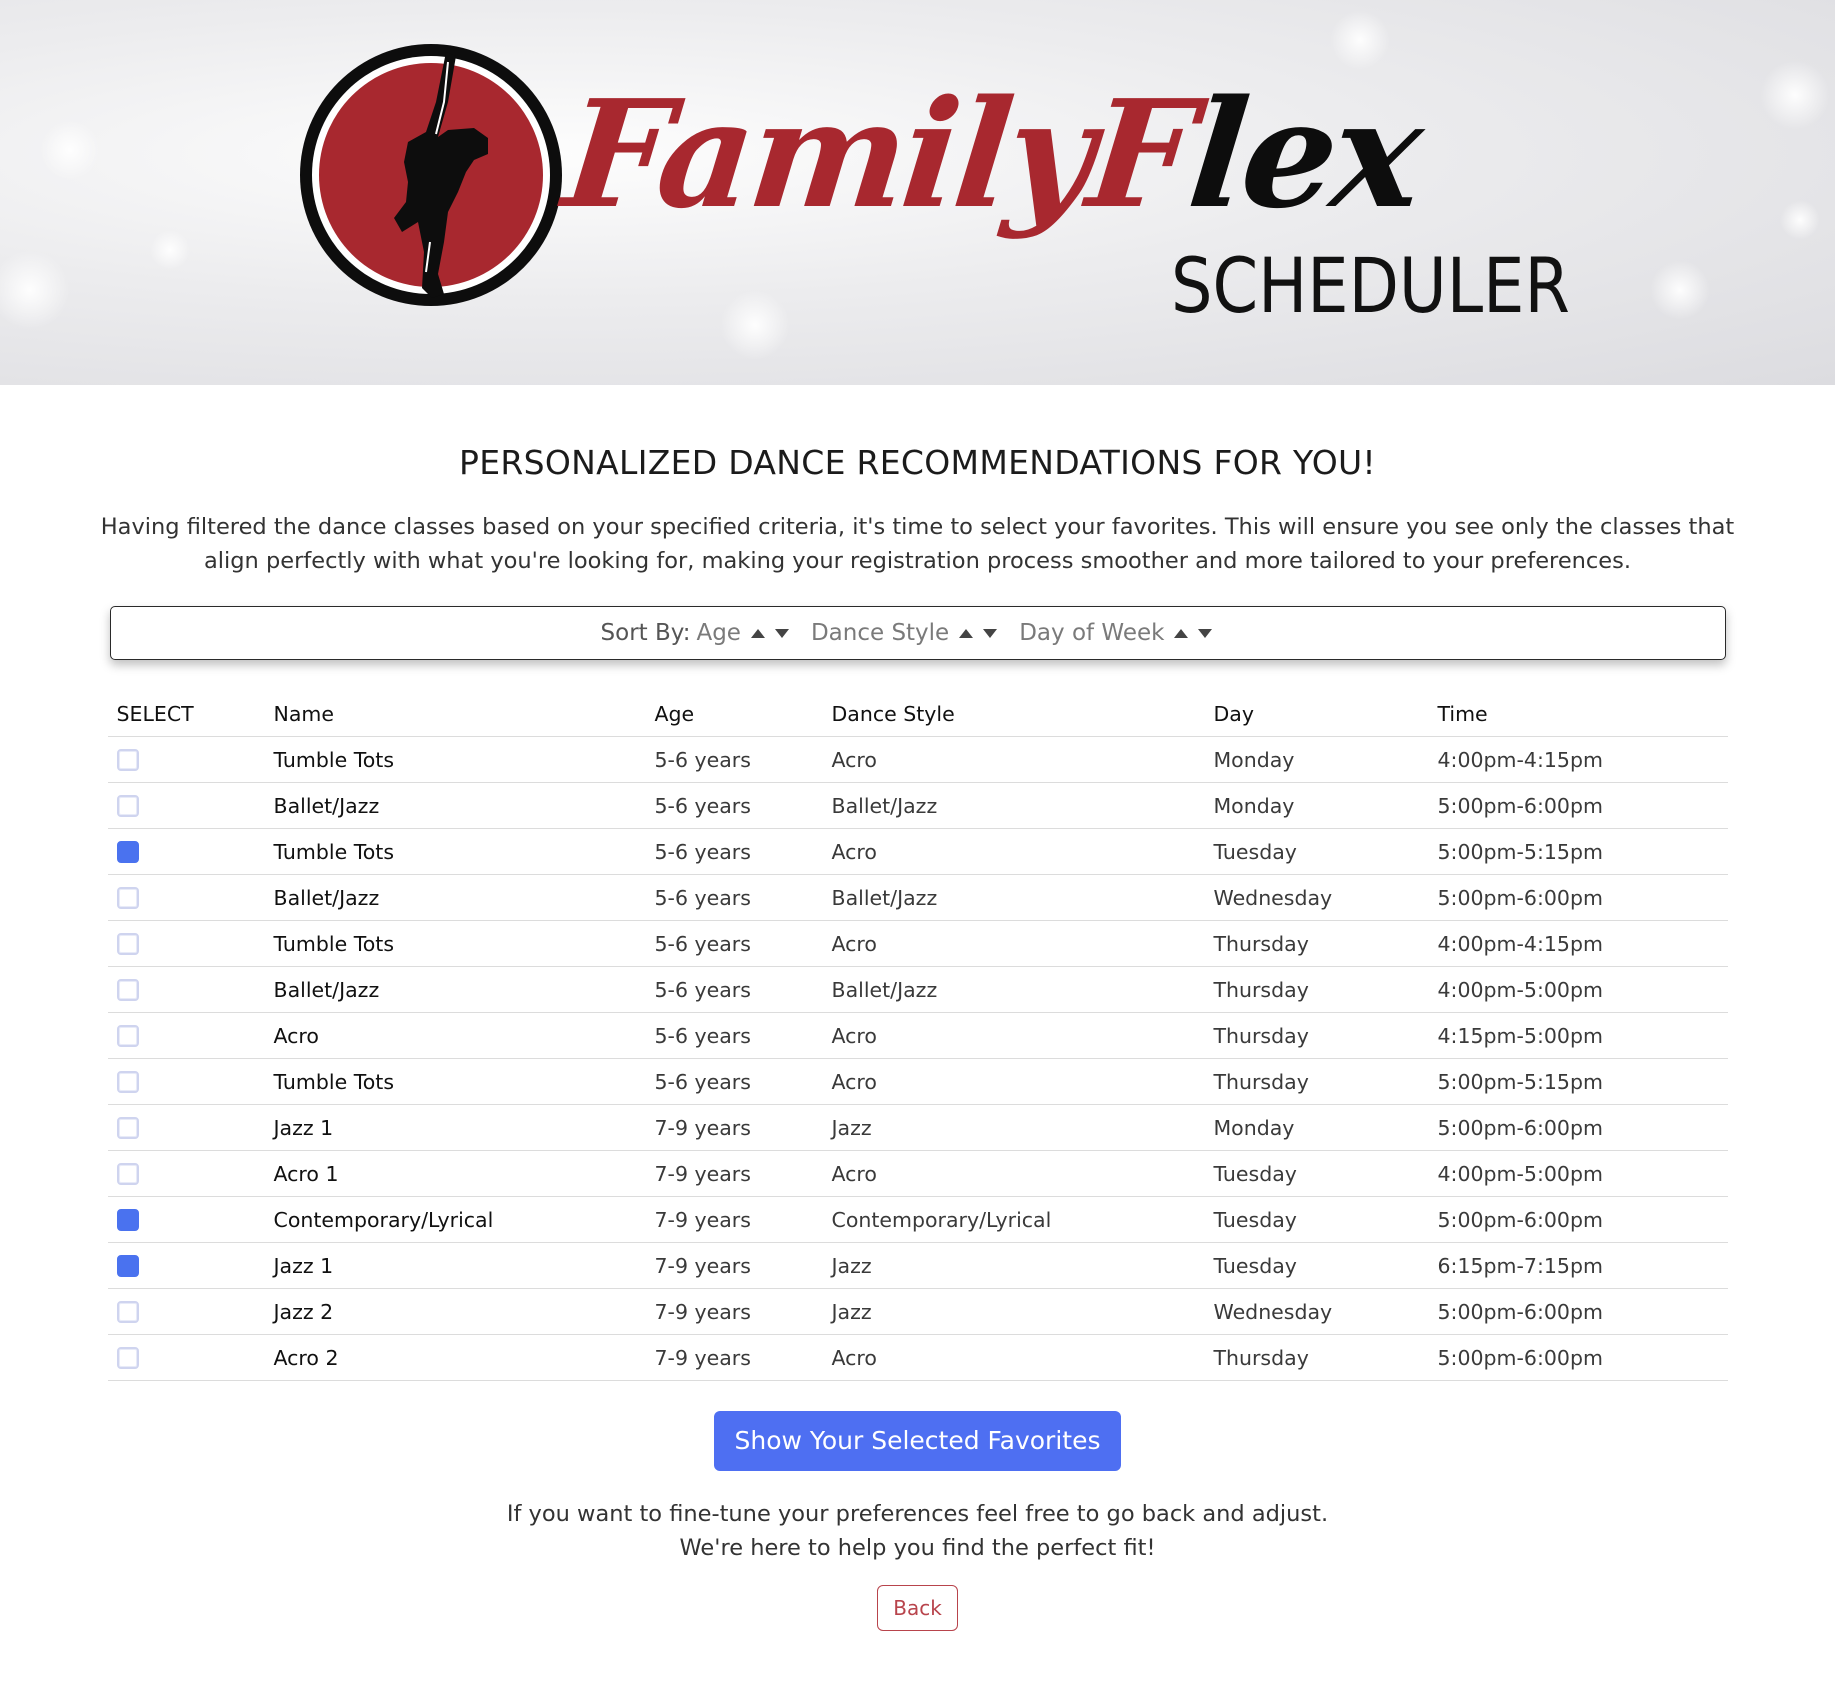 This screenshot has width=1835, height=1691. What do you see at coordinates (1316, 714) in the screenshot?
I see `column-header-day: Day` at bounding box center [1316, 714].